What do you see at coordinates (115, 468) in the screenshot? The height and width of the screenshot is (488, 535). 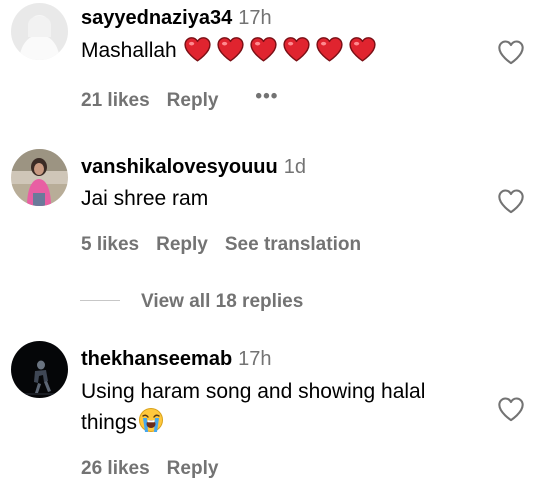 I see `likes-count: 26 likes` at bounding box center [115, 468].